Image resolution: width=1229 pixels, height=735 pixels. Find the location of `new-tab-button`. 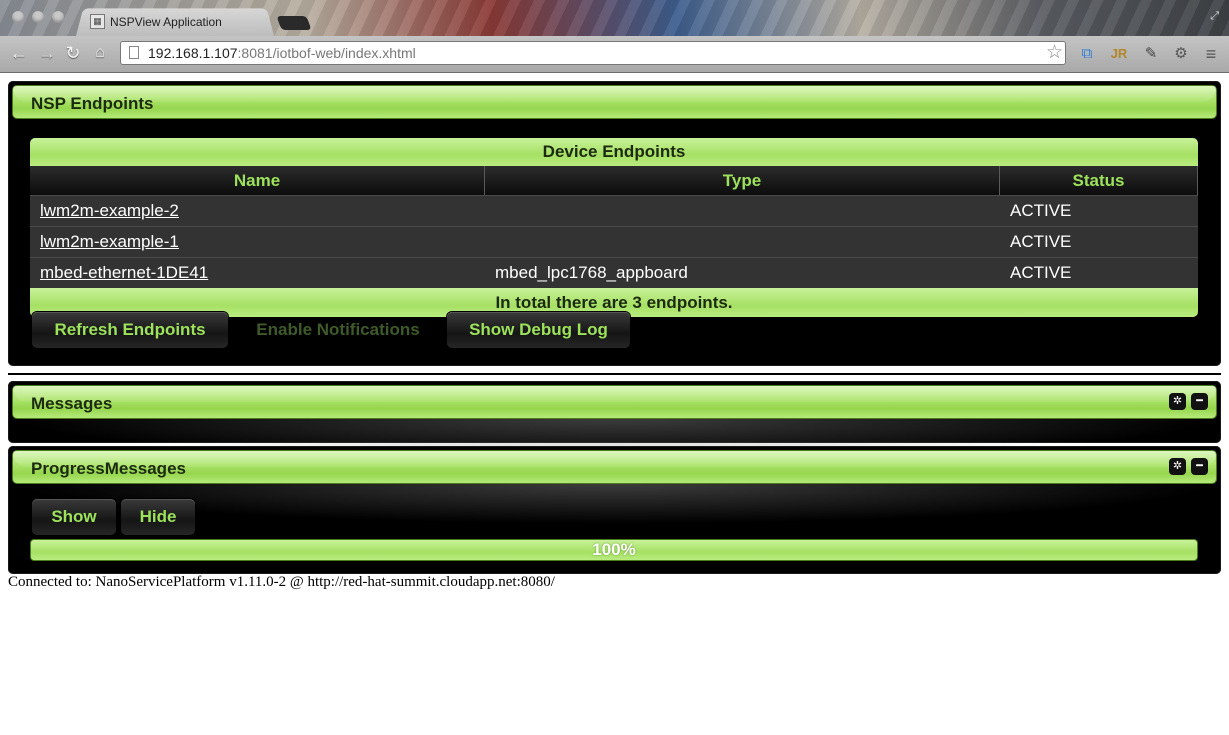

new-tab-button is located at coordinates (294, 23).